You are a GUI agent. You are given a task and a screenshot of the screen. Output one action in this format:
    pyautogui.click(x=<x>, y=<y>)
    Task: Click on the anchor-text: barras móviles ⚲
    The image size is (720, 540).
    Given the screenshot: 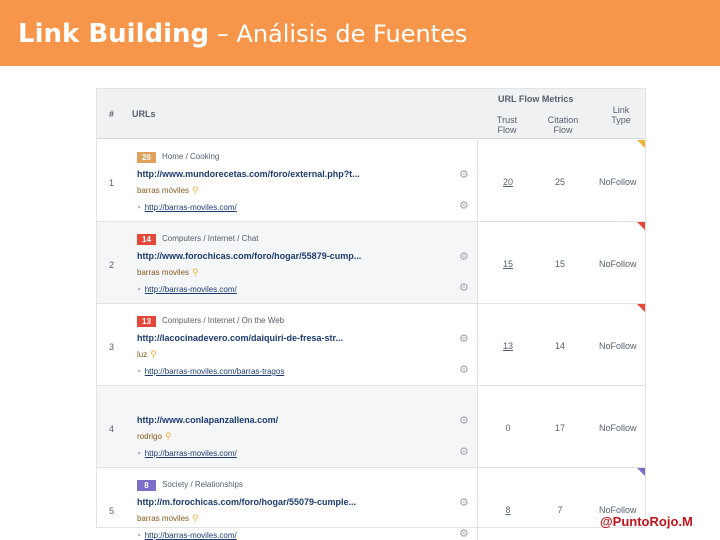 What is the action you would take?
    pyautogui.click(x=168, y=190)
    